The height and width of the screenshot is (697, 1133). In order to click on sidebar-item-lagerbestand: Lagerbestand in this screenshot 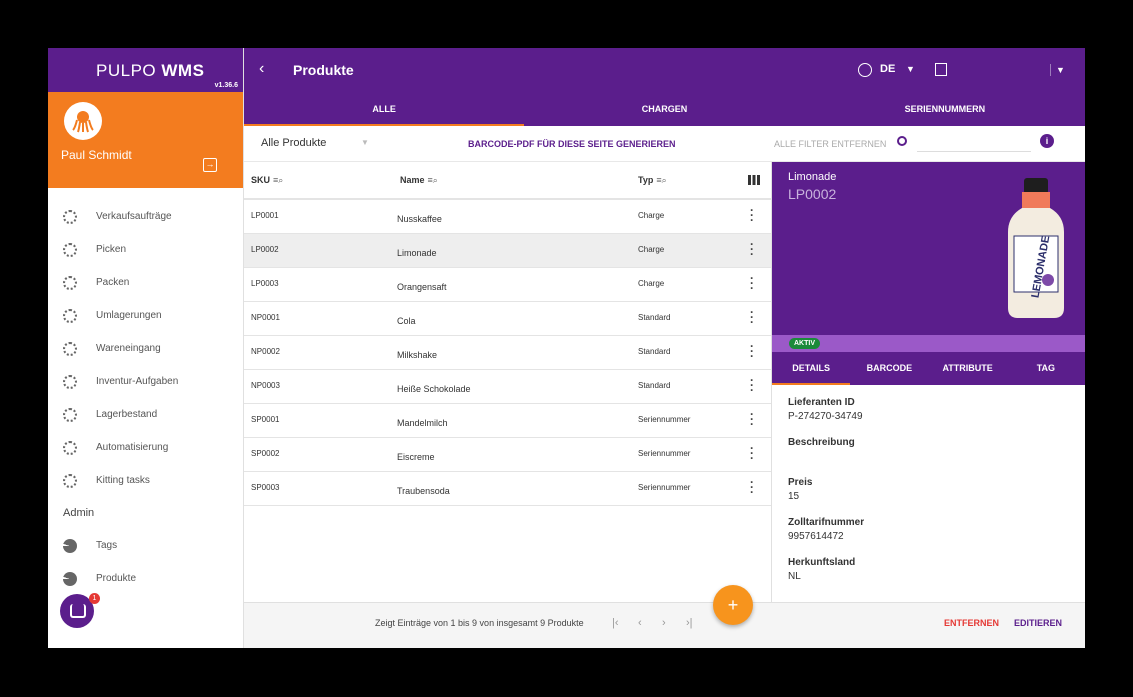, I will do `click(146, 414)`.